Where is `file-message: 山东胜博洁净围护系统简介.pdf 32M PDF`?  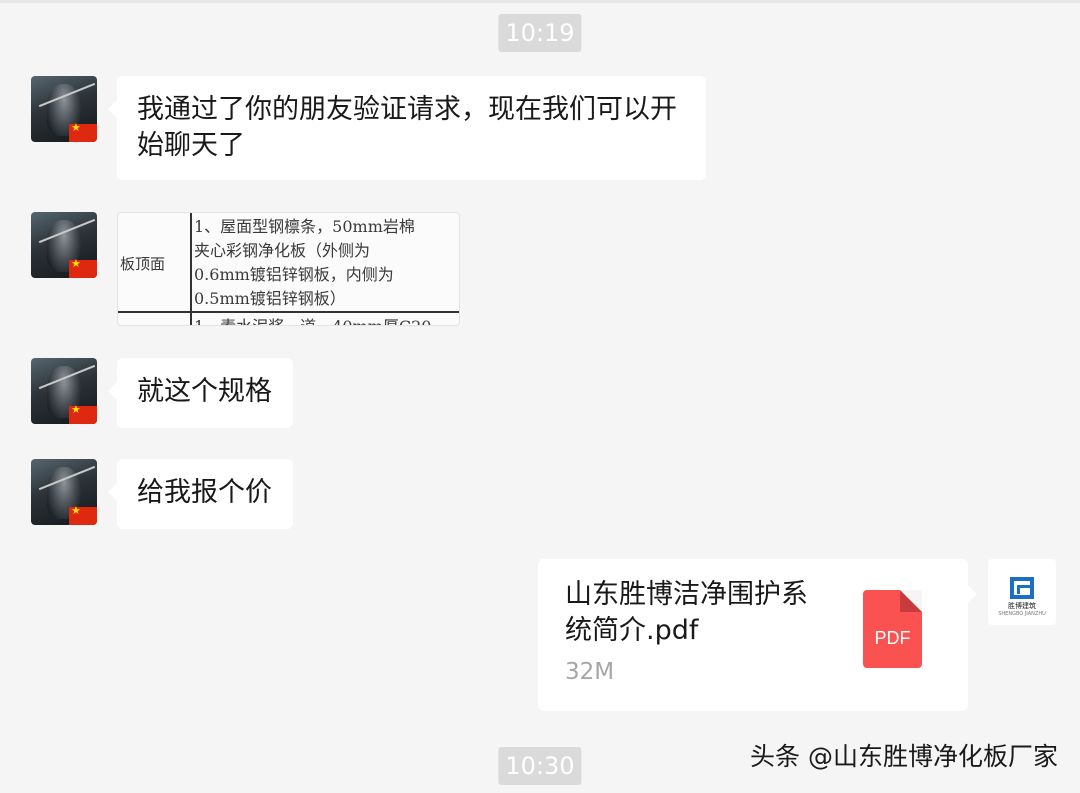 file-message: 山东胜博洁净围护系统简介.pdf 32M PDF is located at coordinates (757, 635).